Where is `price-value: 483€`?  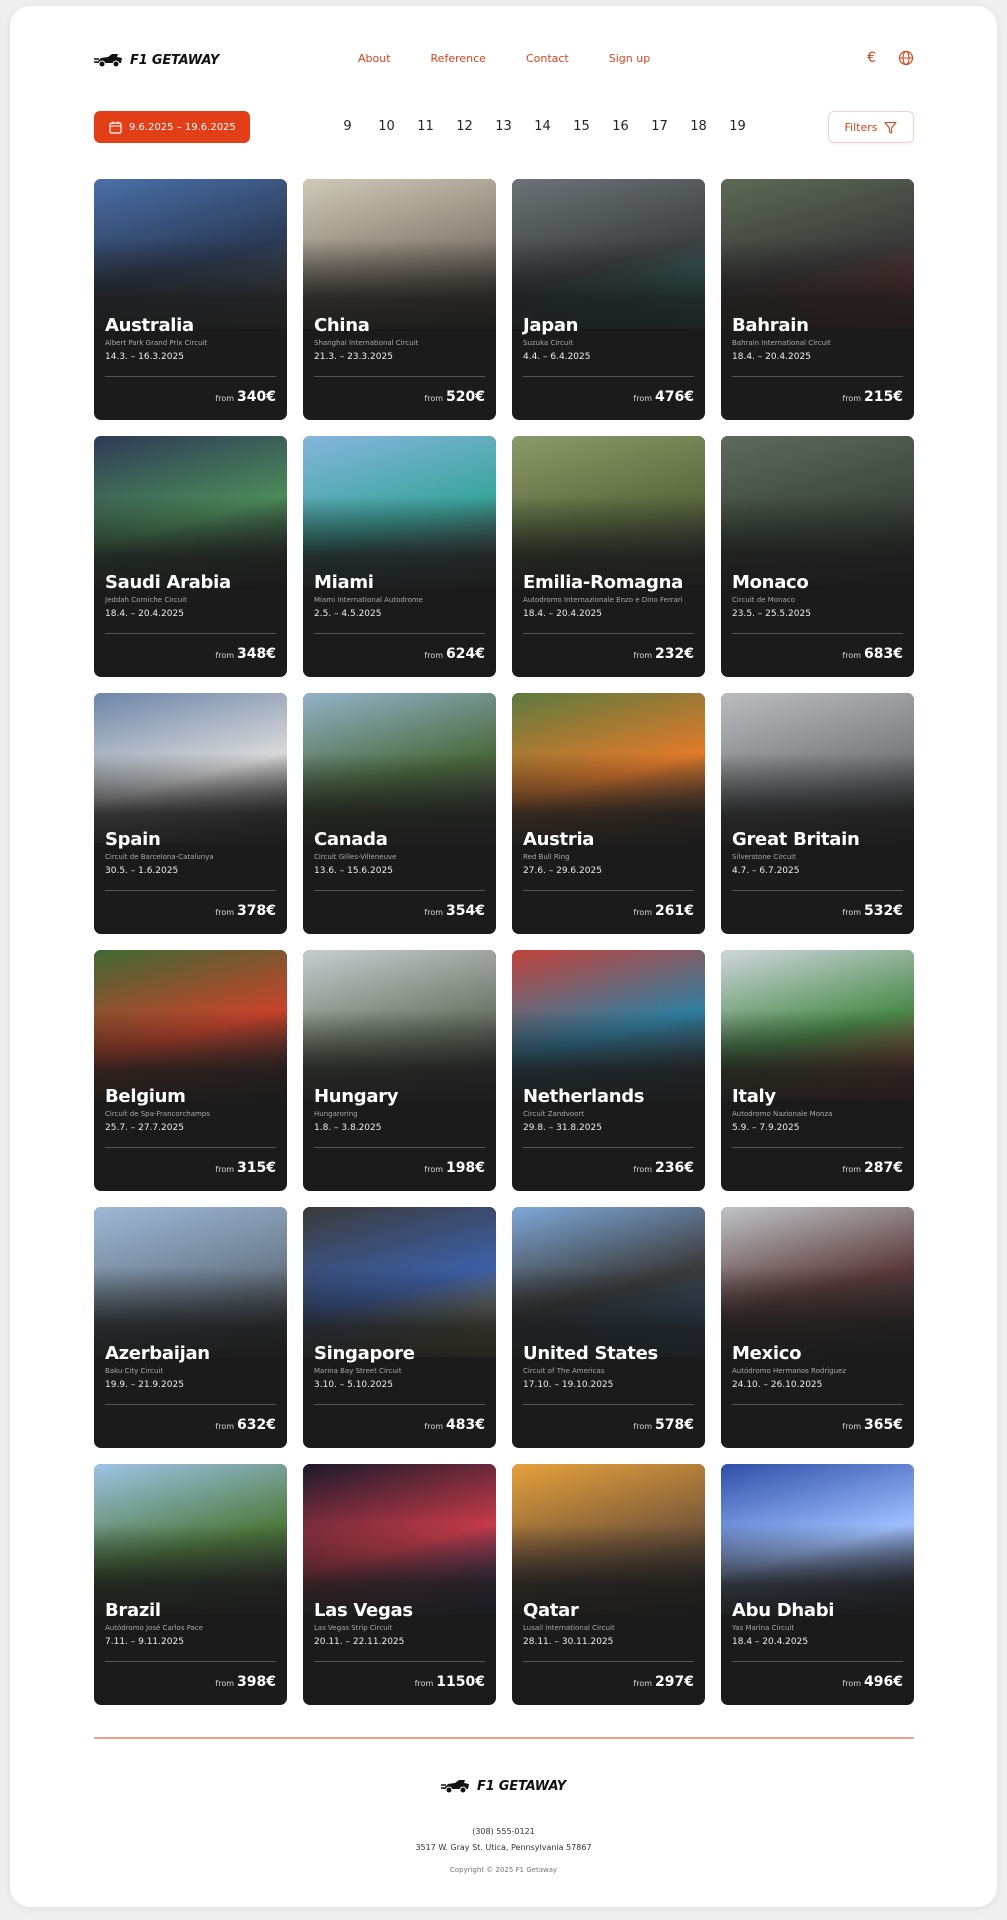 price-value: 483€ is located at coordinates (465, 1425).